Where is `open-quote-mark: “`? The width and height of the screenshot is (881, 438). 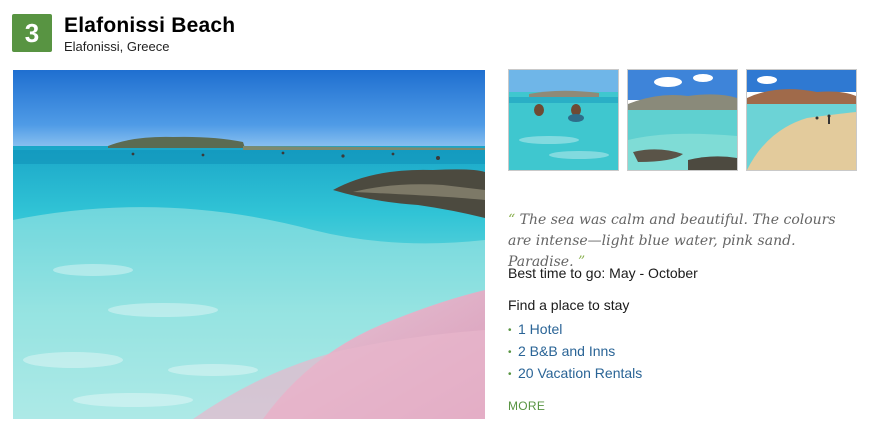
open-quote-mark: “ is located at coordinates (512, 220).